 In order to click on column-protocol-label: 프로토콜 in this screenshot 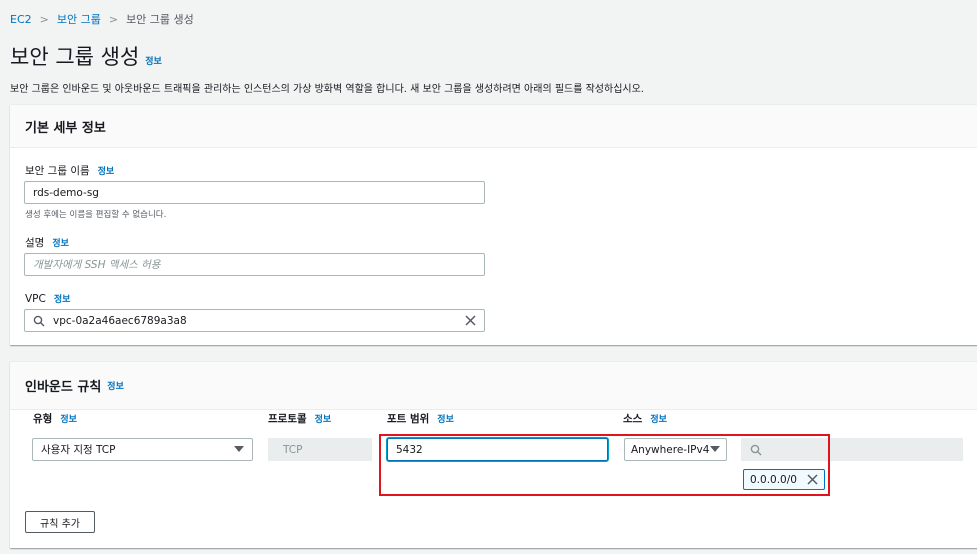, I will do `click(287, 419)`.